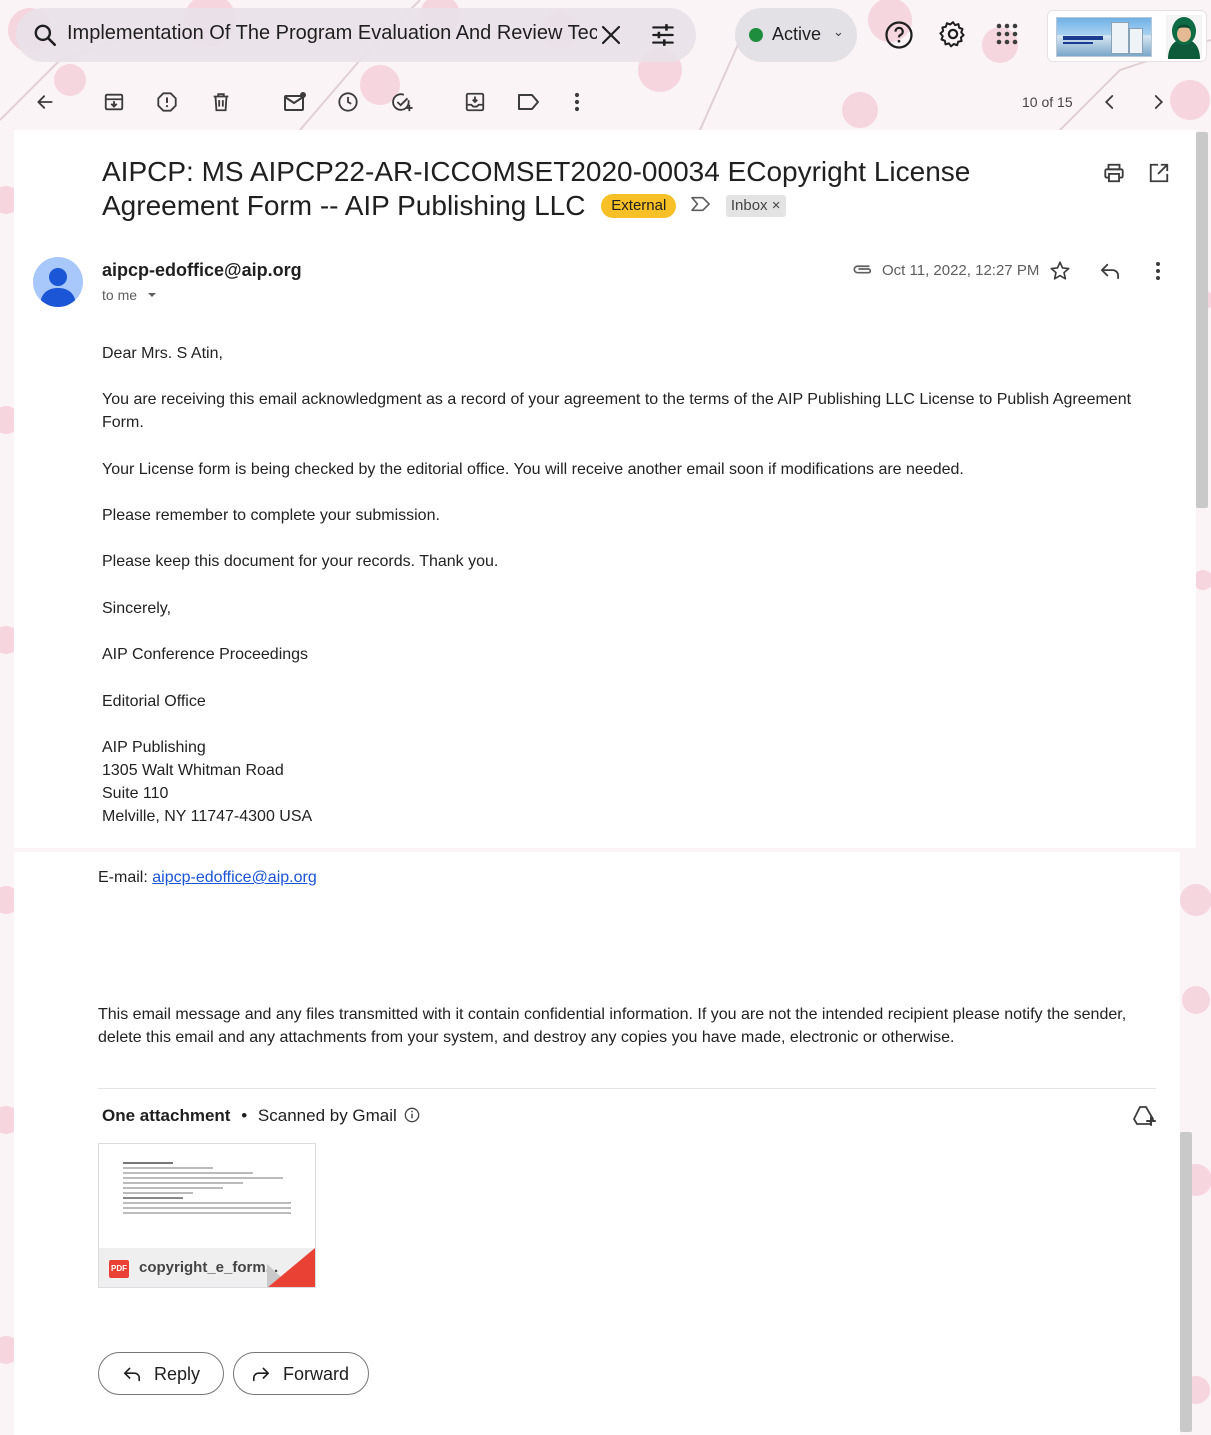 The width and height of the screenshot is (1211, 1435). What do you see at coordinates (327, 1115) in the screenshot?
I see `scanned-by-gmail: Scanned by Gmail` at bounding box center [327, 1115].